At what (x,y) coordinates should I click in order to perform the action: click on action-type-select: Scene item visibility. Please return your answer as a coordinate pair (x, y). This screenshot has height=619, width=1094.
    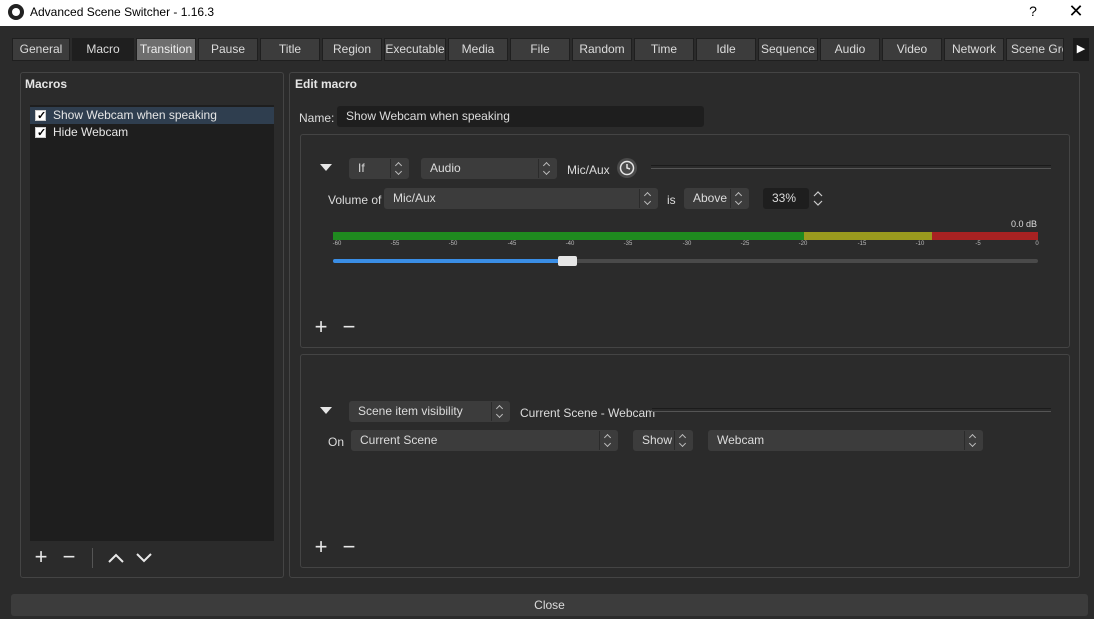
    Looking at the image, I should click on (429, 411).